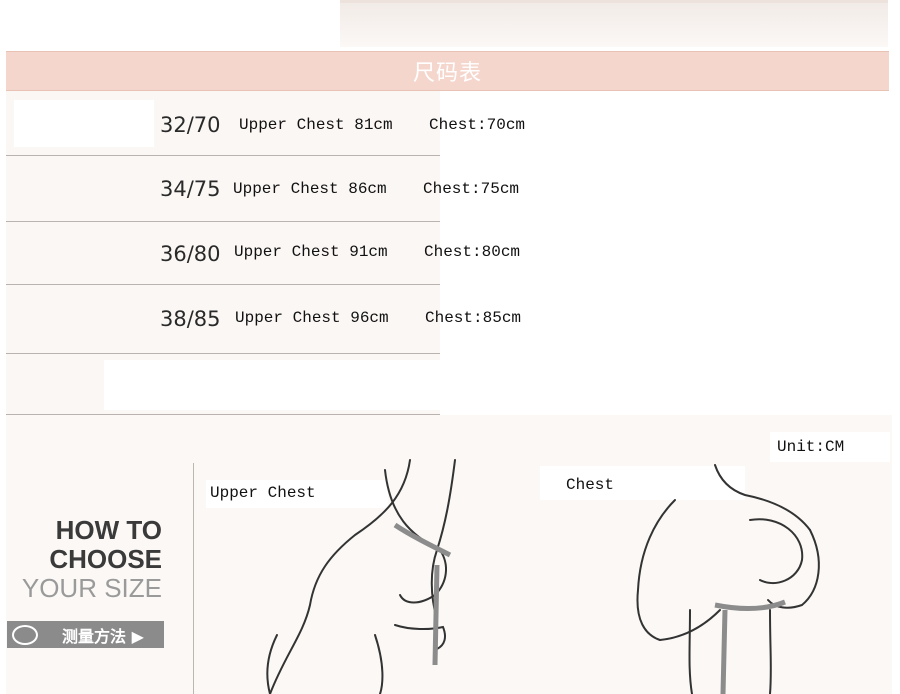 The image size is (900, 694). What do you see at coordinates (91, 588) in the screenshot?
I see `your-size-heading: YOUR SIZE` at bounding box center [91, 588].